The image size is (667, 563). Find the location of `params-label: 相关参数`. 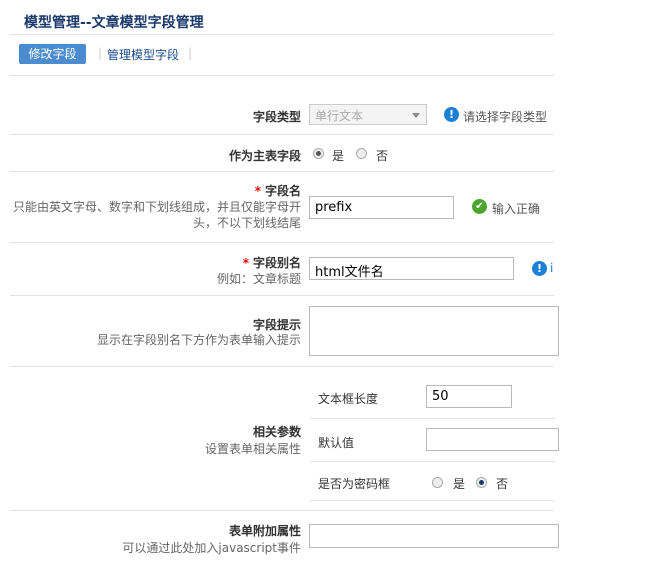

params-label: 相关参数 is located at coordinates (276, 432).